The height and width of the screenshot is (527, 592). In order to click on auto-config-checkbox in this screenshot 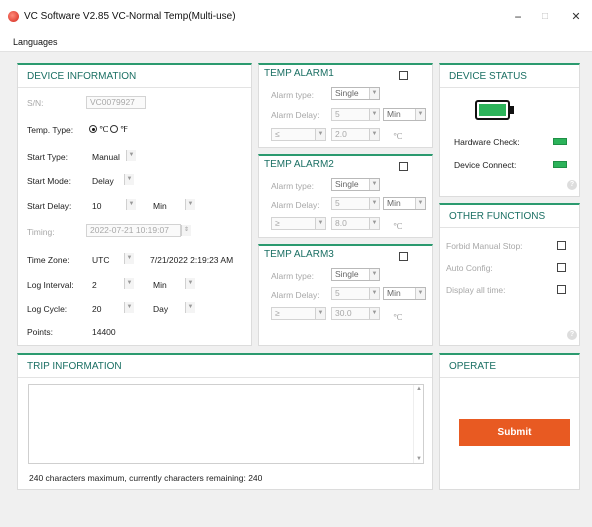, I will do `click(561, 267)`.